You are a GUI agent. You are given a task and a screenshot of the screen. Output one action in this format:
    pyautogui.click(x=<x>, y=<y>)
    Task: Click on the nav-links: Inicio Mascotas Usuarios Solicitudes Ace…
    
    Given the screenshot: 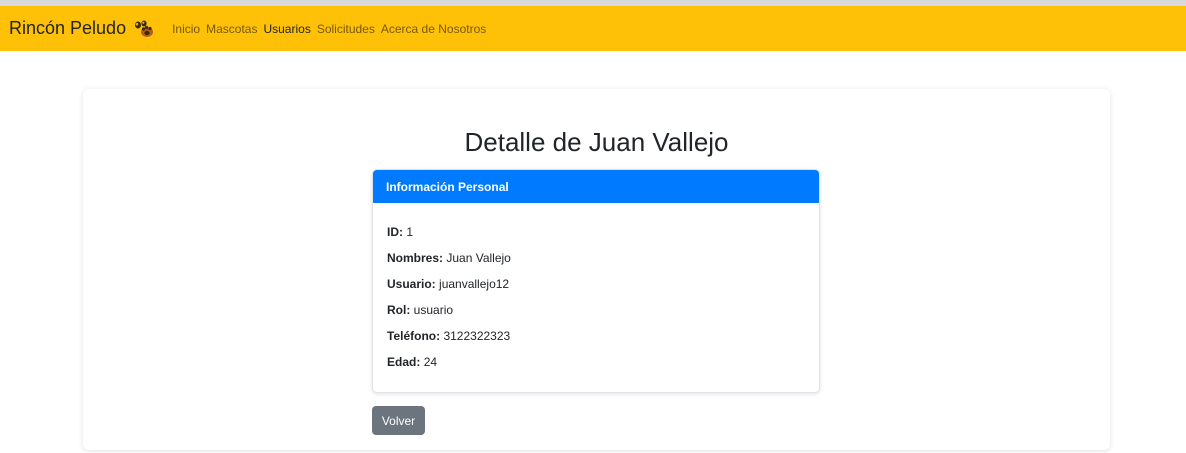 What is the action you would take?
    pyautogui.click(x=332, y=29)
    